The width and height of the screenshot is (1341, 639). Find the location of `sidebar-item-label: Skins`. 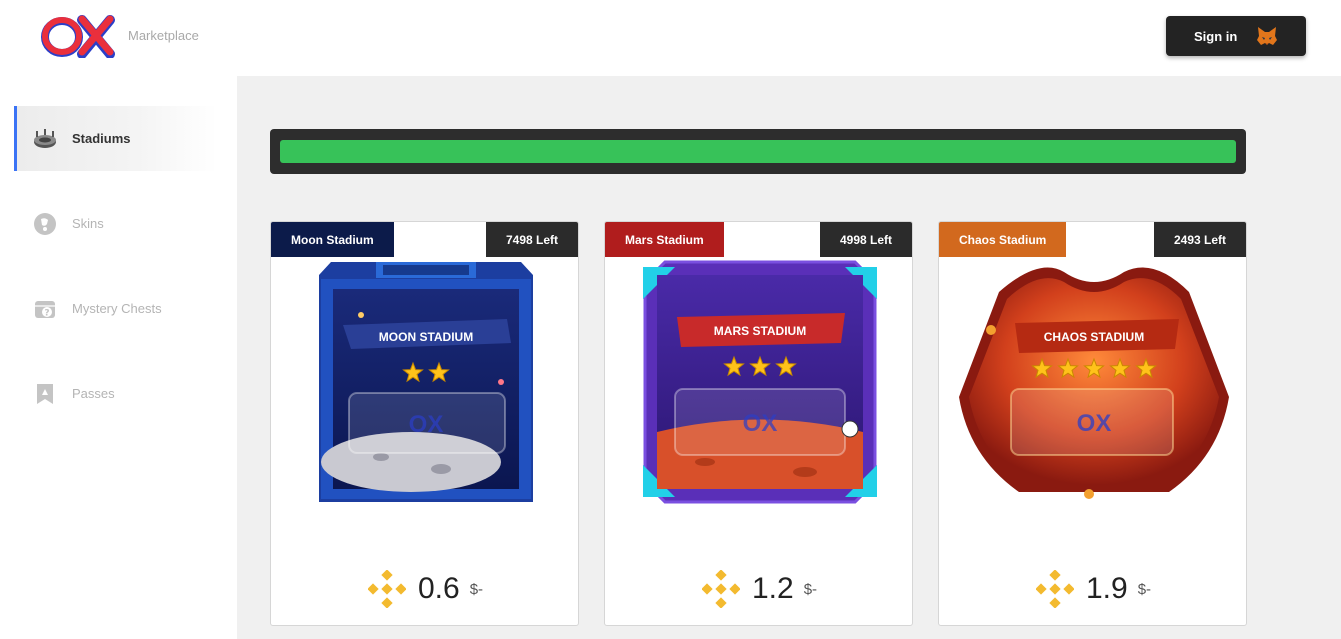

sidebar-item-label: Skins is located at coordinates (88, 223).